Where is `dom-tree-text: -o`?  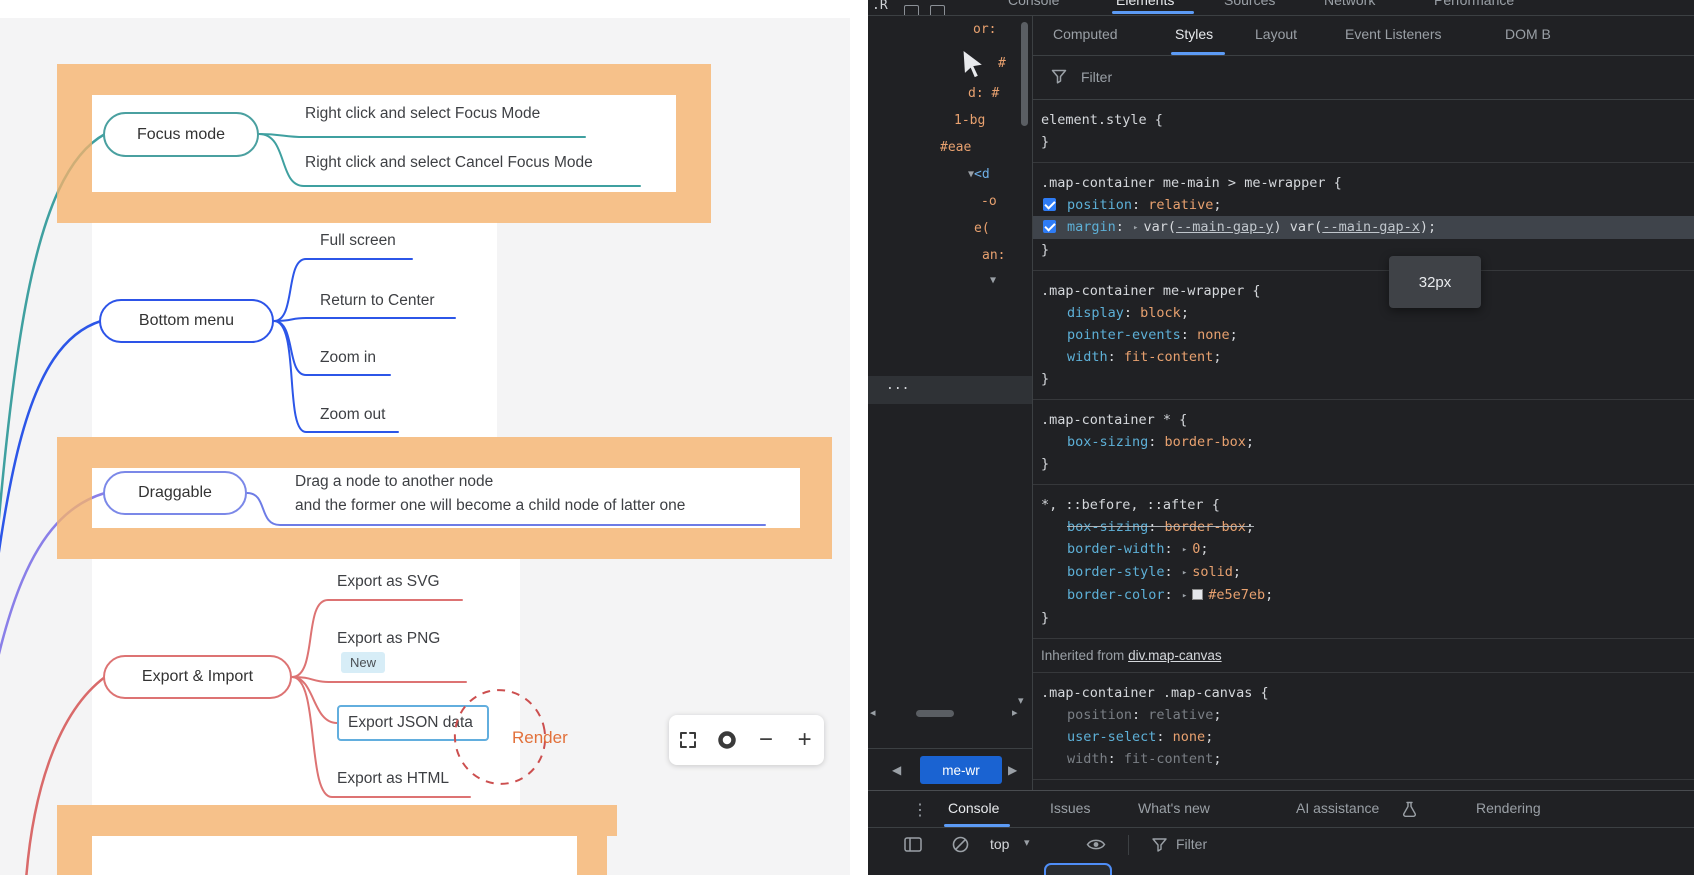 dom-tree-text: -o is located at coordinates (989, 201).